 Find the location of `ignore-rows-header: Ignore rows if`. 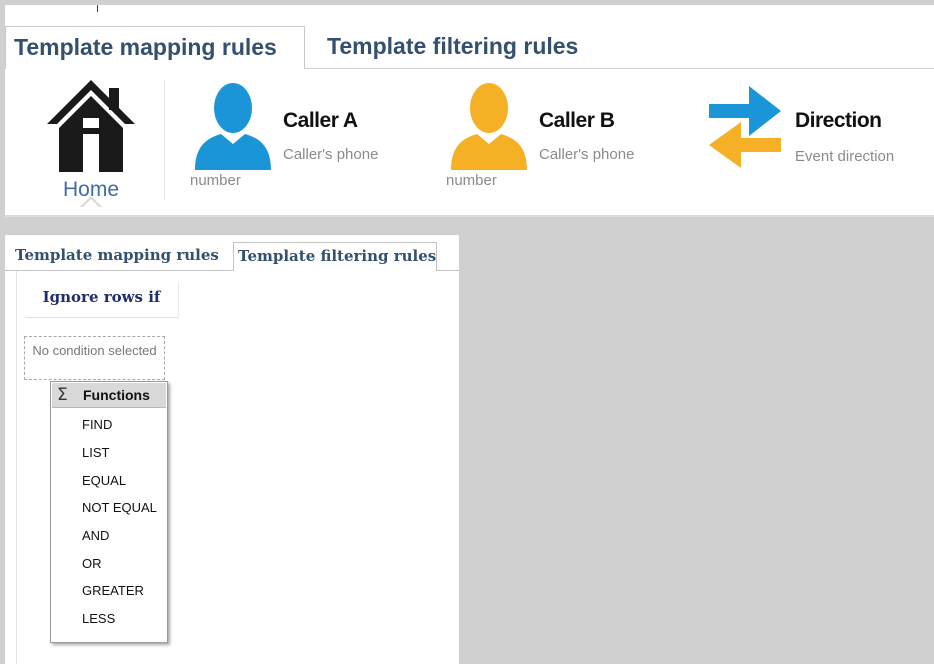

ignore-rows-header: Ignore rows if is located at coordinates (102, 300).